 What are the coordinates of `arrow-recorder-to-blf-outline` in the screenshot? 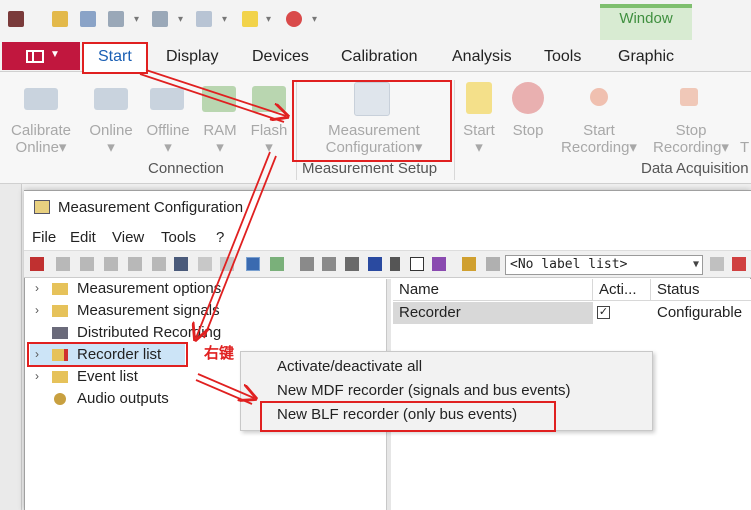 It's located at (224, 392).